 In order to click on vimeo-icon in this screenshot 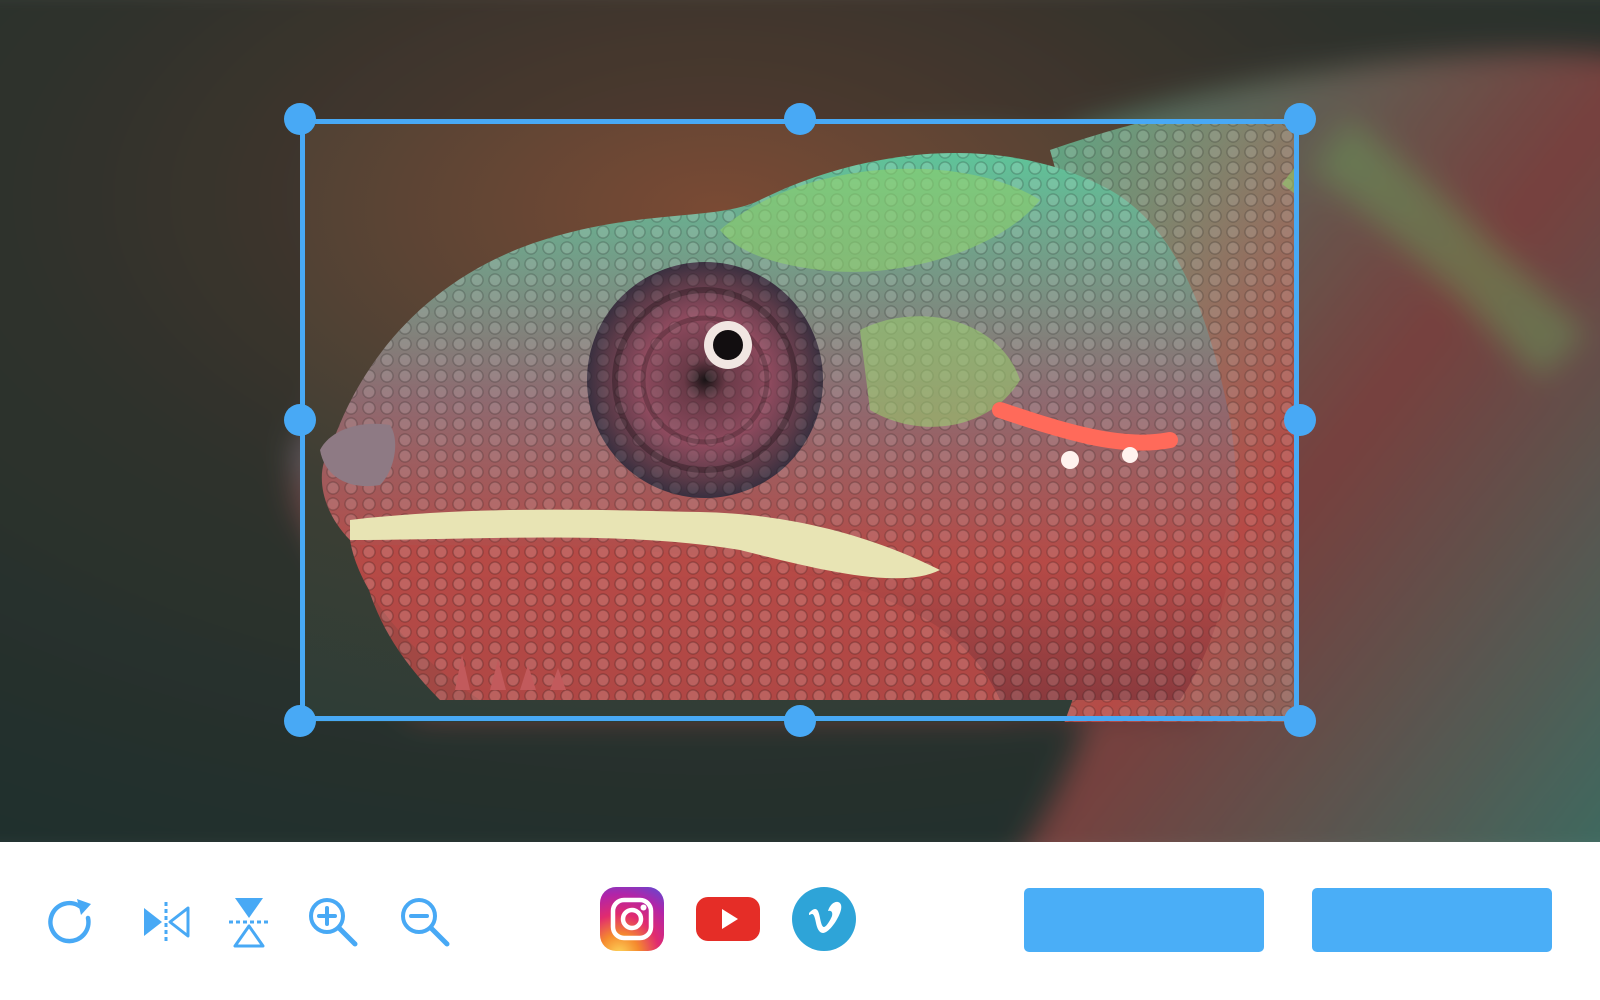, I will do `click(824, 919)`.